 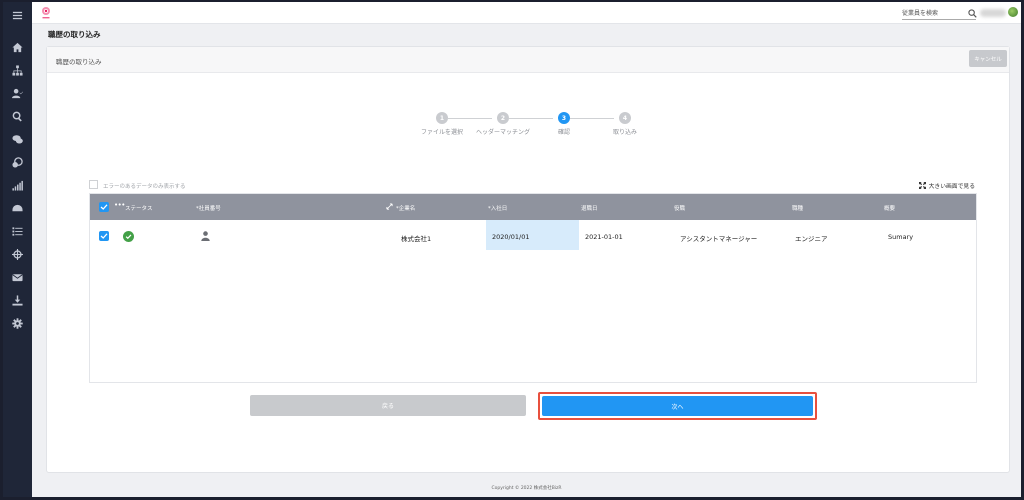 What do you see at coordinates (510, 237) in the screenshot?
I see `cell-join-date: 2020/01/01` at bounding box center [510, 237].